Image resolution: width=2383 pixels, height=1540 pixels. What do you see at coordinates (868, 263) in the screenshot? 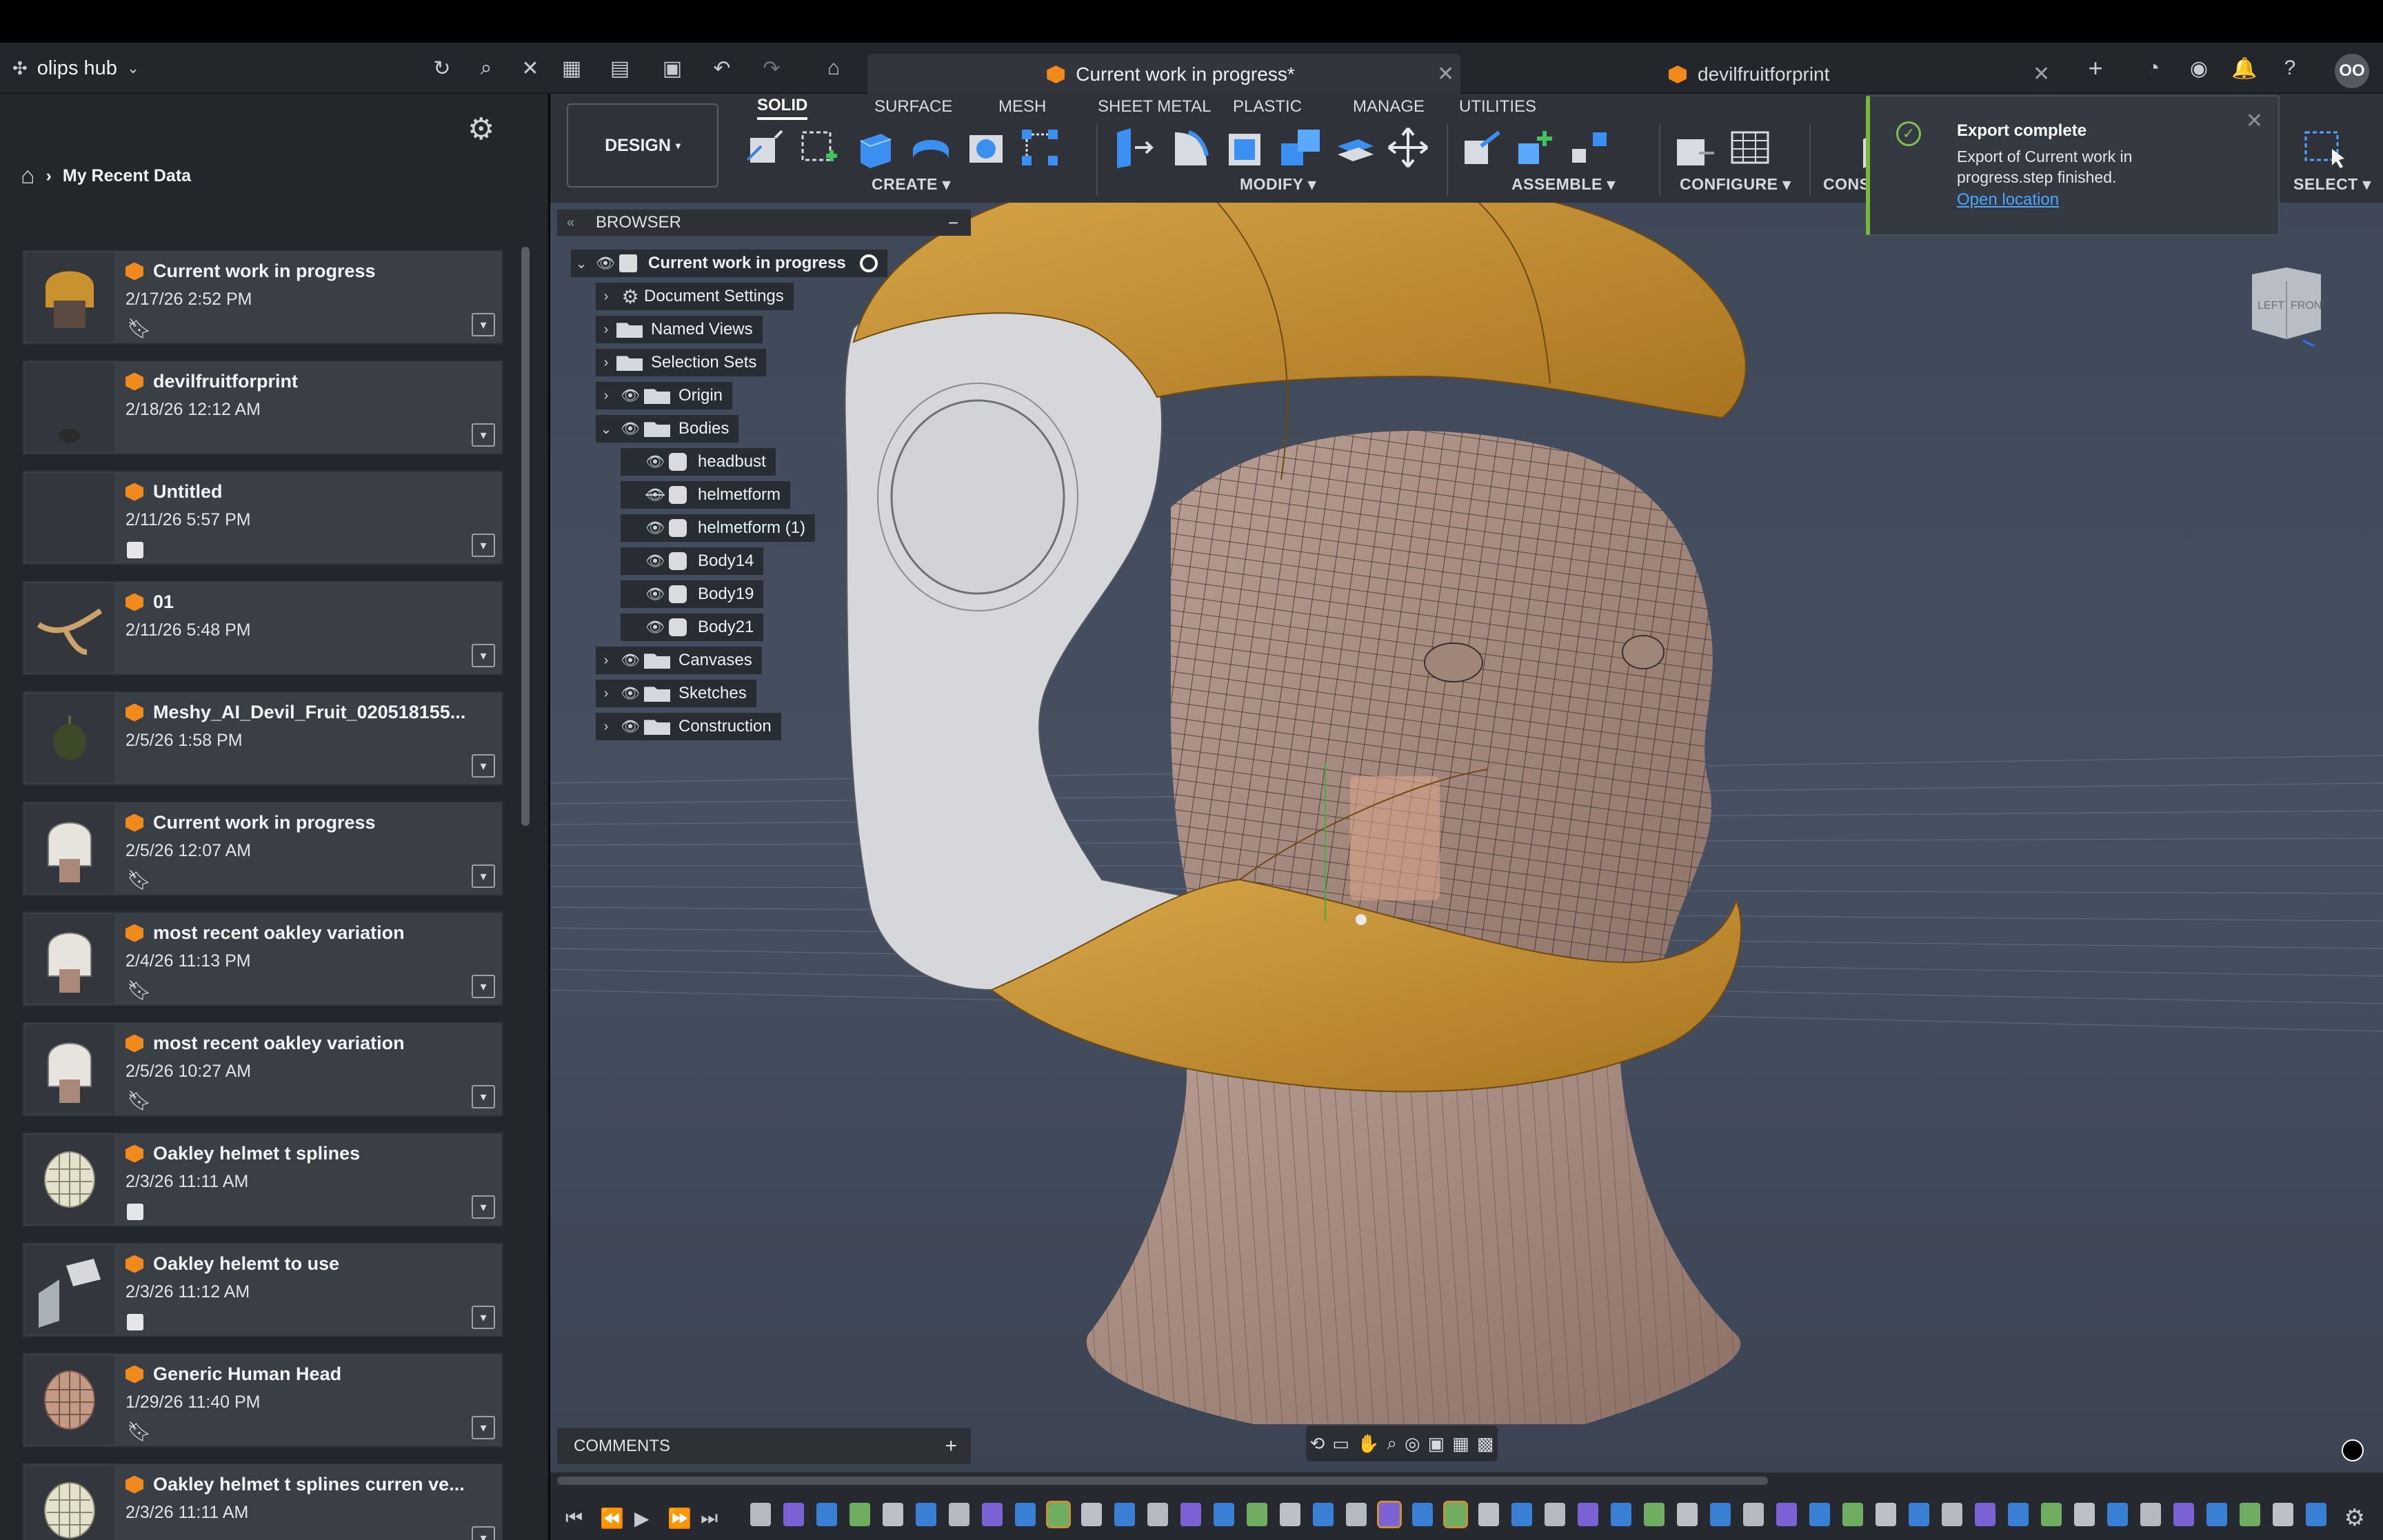
I see `radio-icon` at bounding box center [868, 263].